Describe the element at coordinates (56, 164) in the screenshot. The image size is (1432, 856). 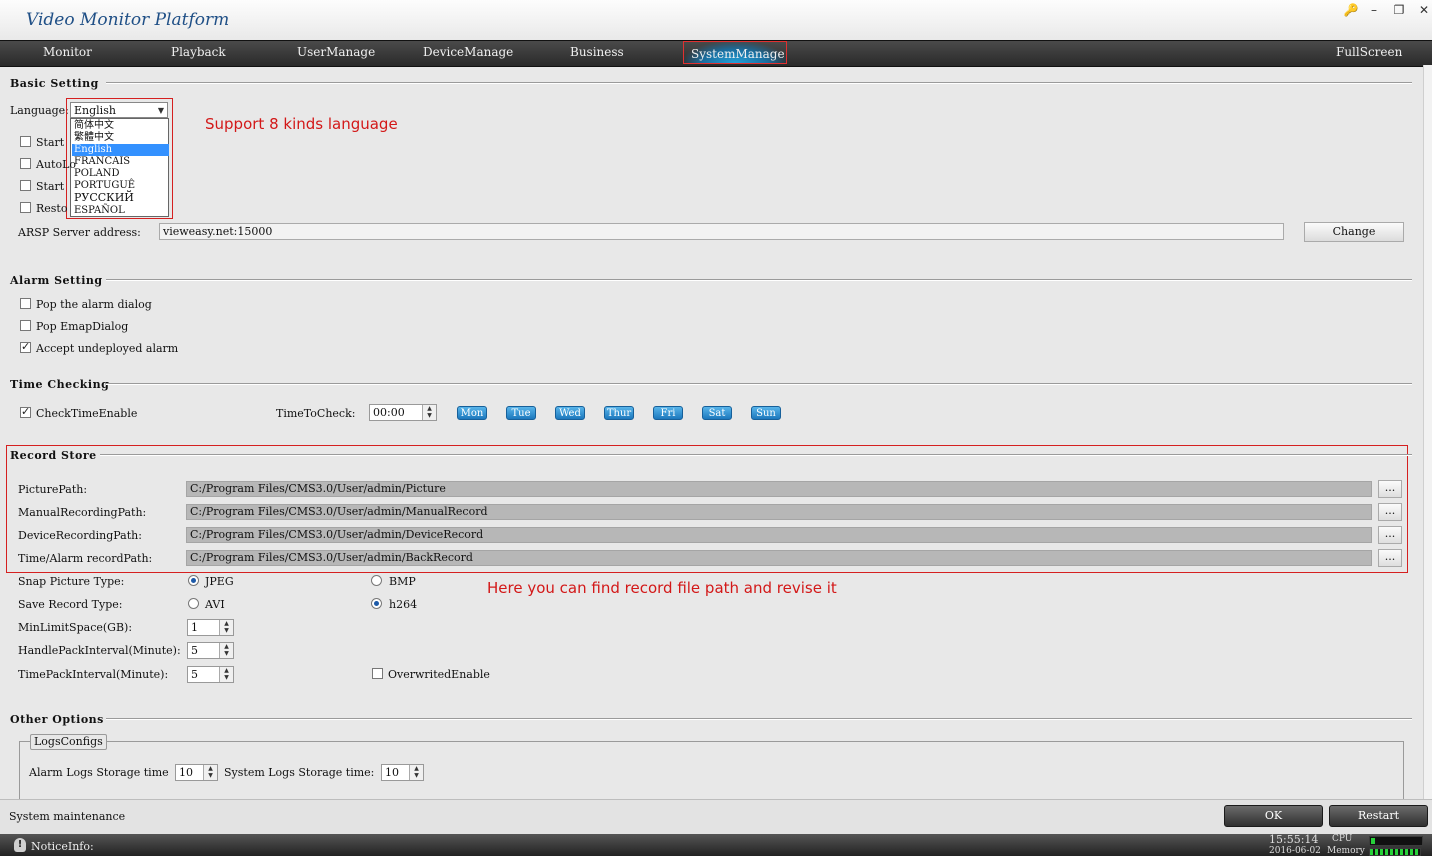
I see `autologin-label: AutoLo` at that location.